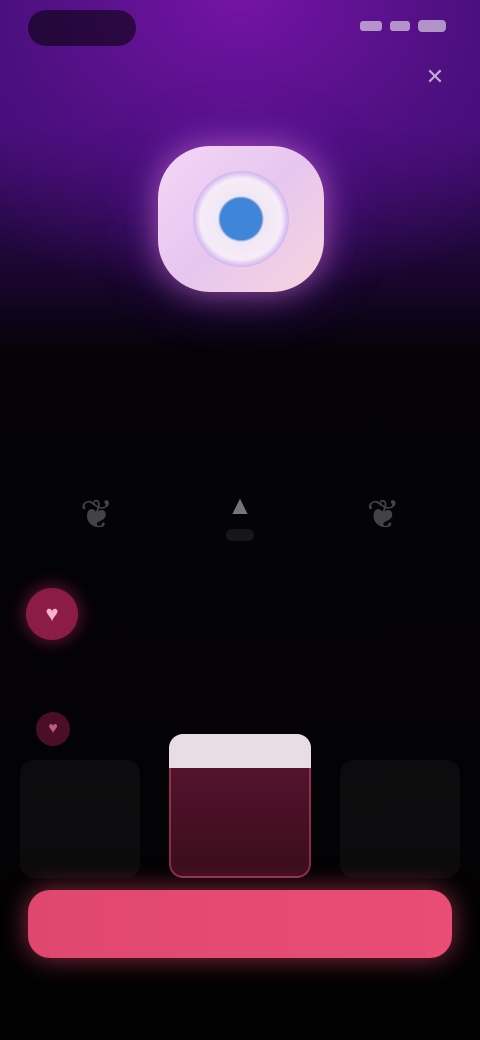 This screenshot has height=1040, width=480. I want to click on award-section: ❦ ▲ ❦, so click(240, 515).